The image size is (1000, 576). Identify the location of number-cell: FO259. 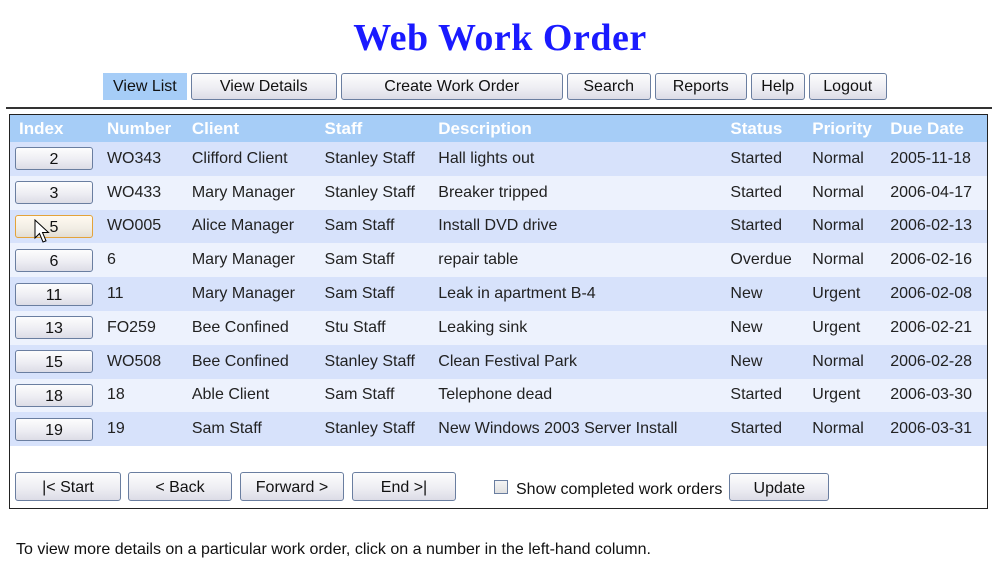
(149, 327).